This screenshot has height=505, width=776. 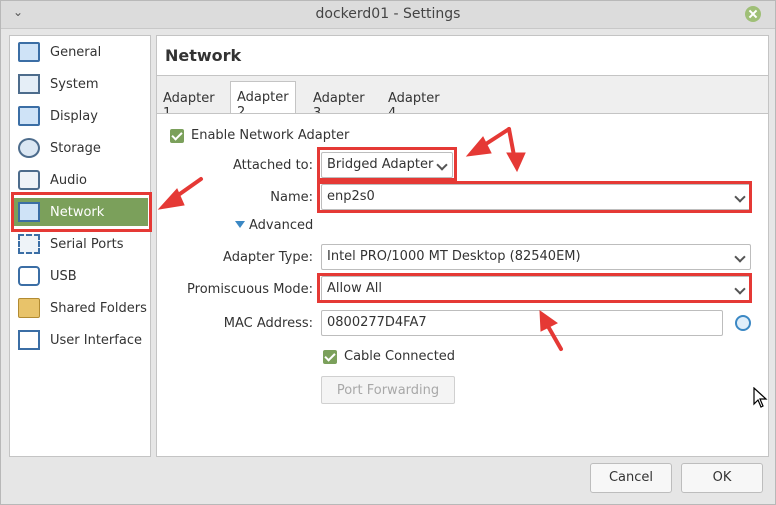 What do you see at coordinates (722, 478) in the screenshot?
I see `ok-button: OK` at bounding box center [722, 478].